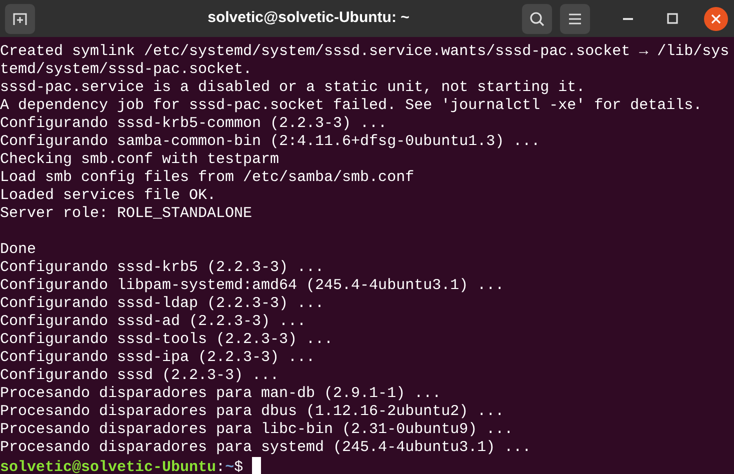 This screenshot has height=474, width=734. What do you see at coordinates (229, 466) in the screenshot?
I see `prompt-path: ~` at bounding box center [229, 466].